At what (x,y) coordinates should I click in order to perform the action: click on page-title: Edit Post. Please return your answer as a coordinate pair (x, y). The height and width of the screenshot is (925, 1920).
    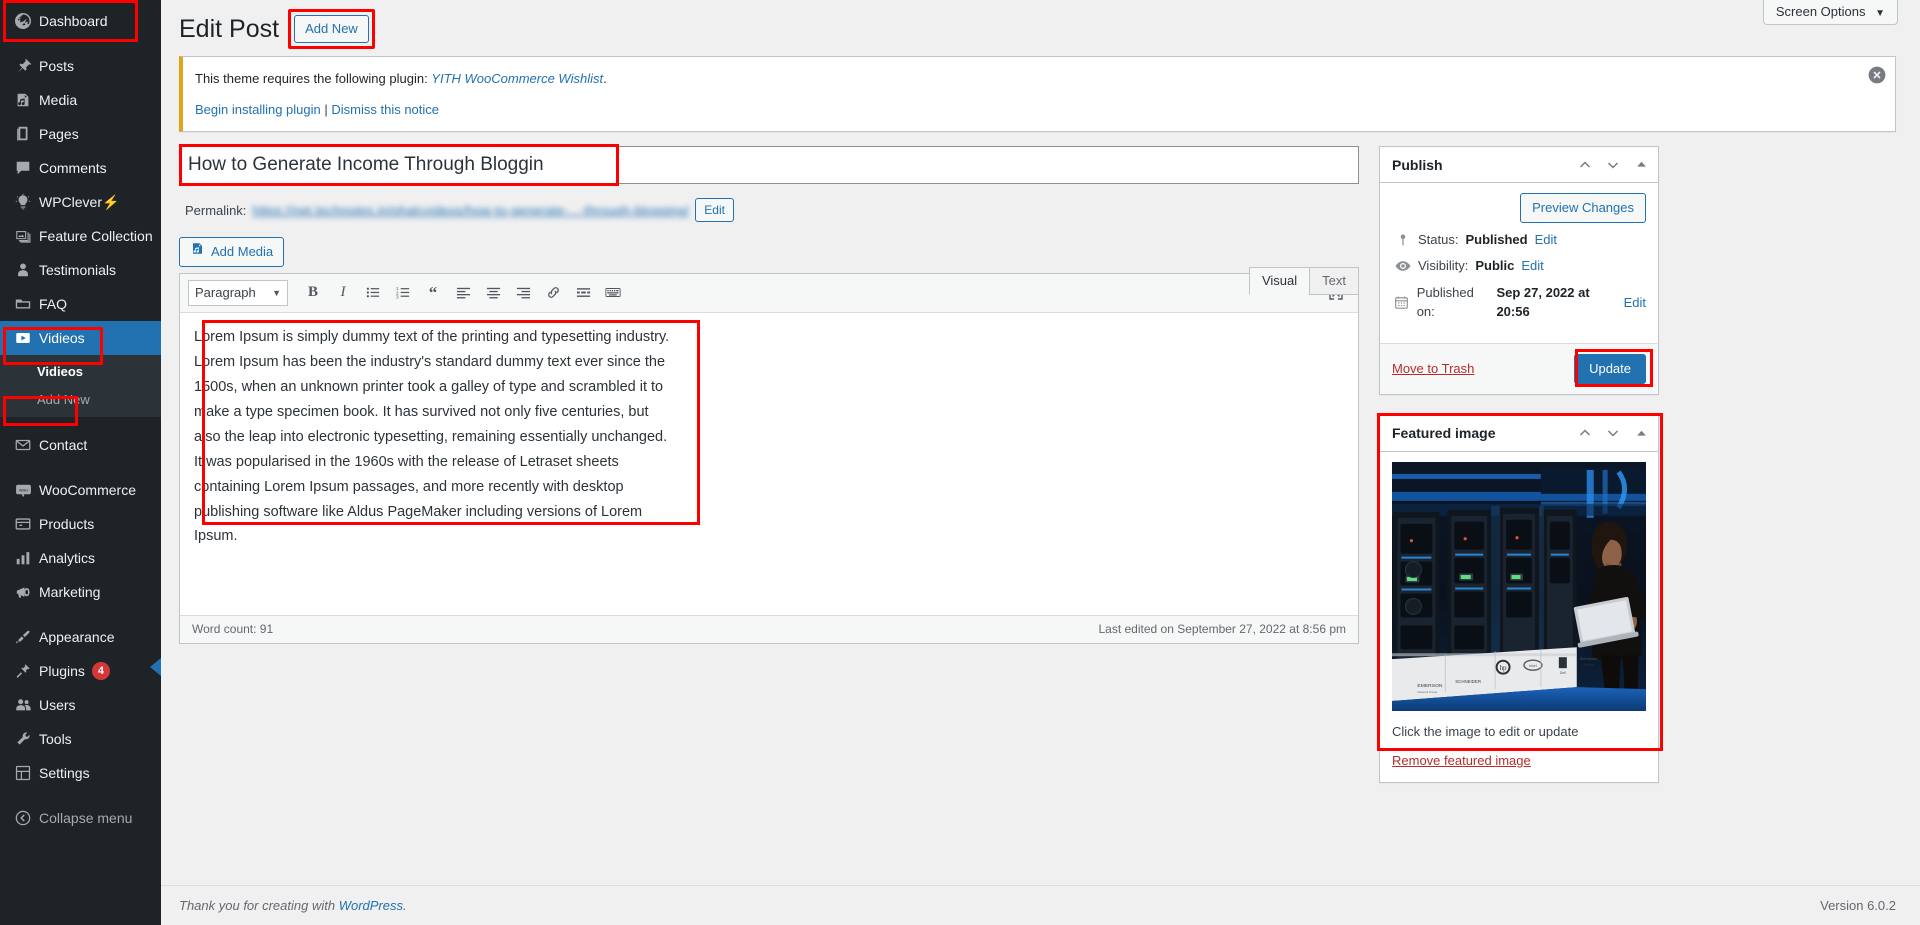
    Looking at the image, I should click on (229, 28).